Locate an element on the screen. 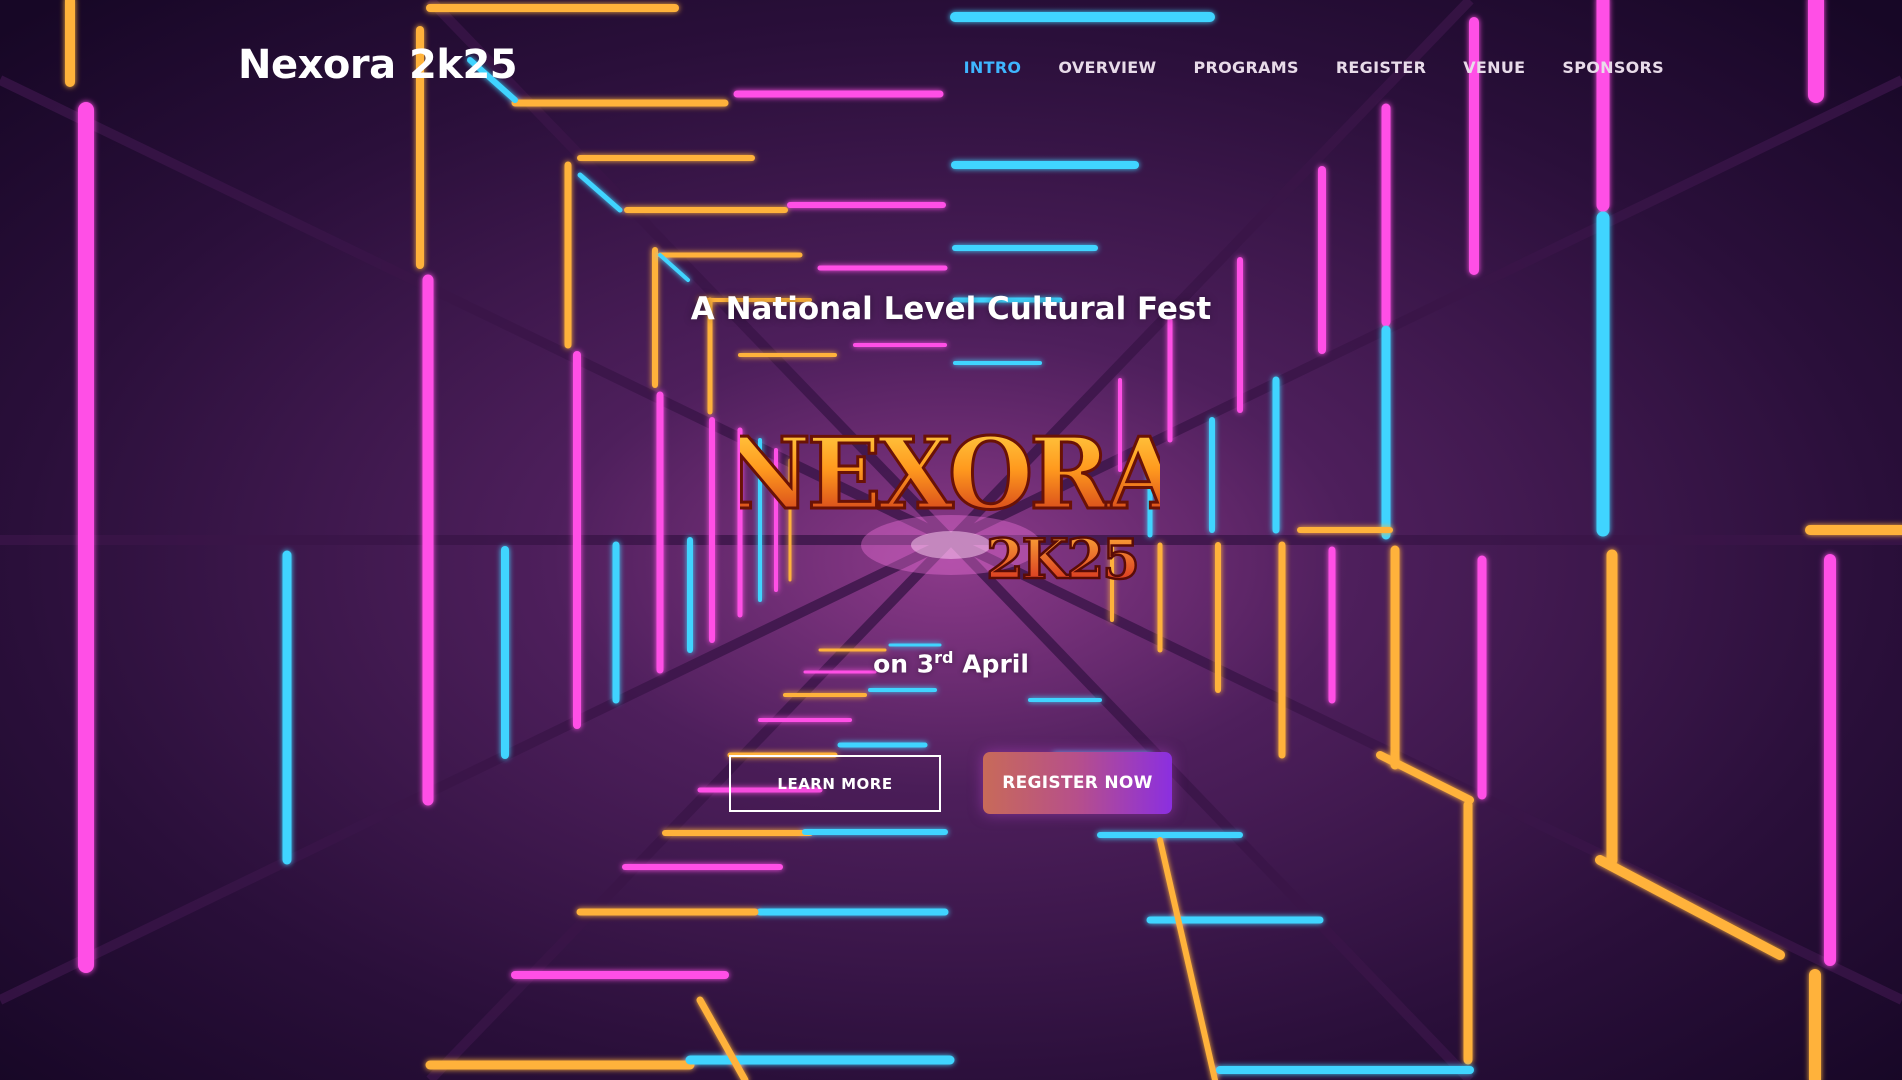 The image size is (1902, 1080). register-now-button: REGISTER NOW is located at coordinates (1077, 783).